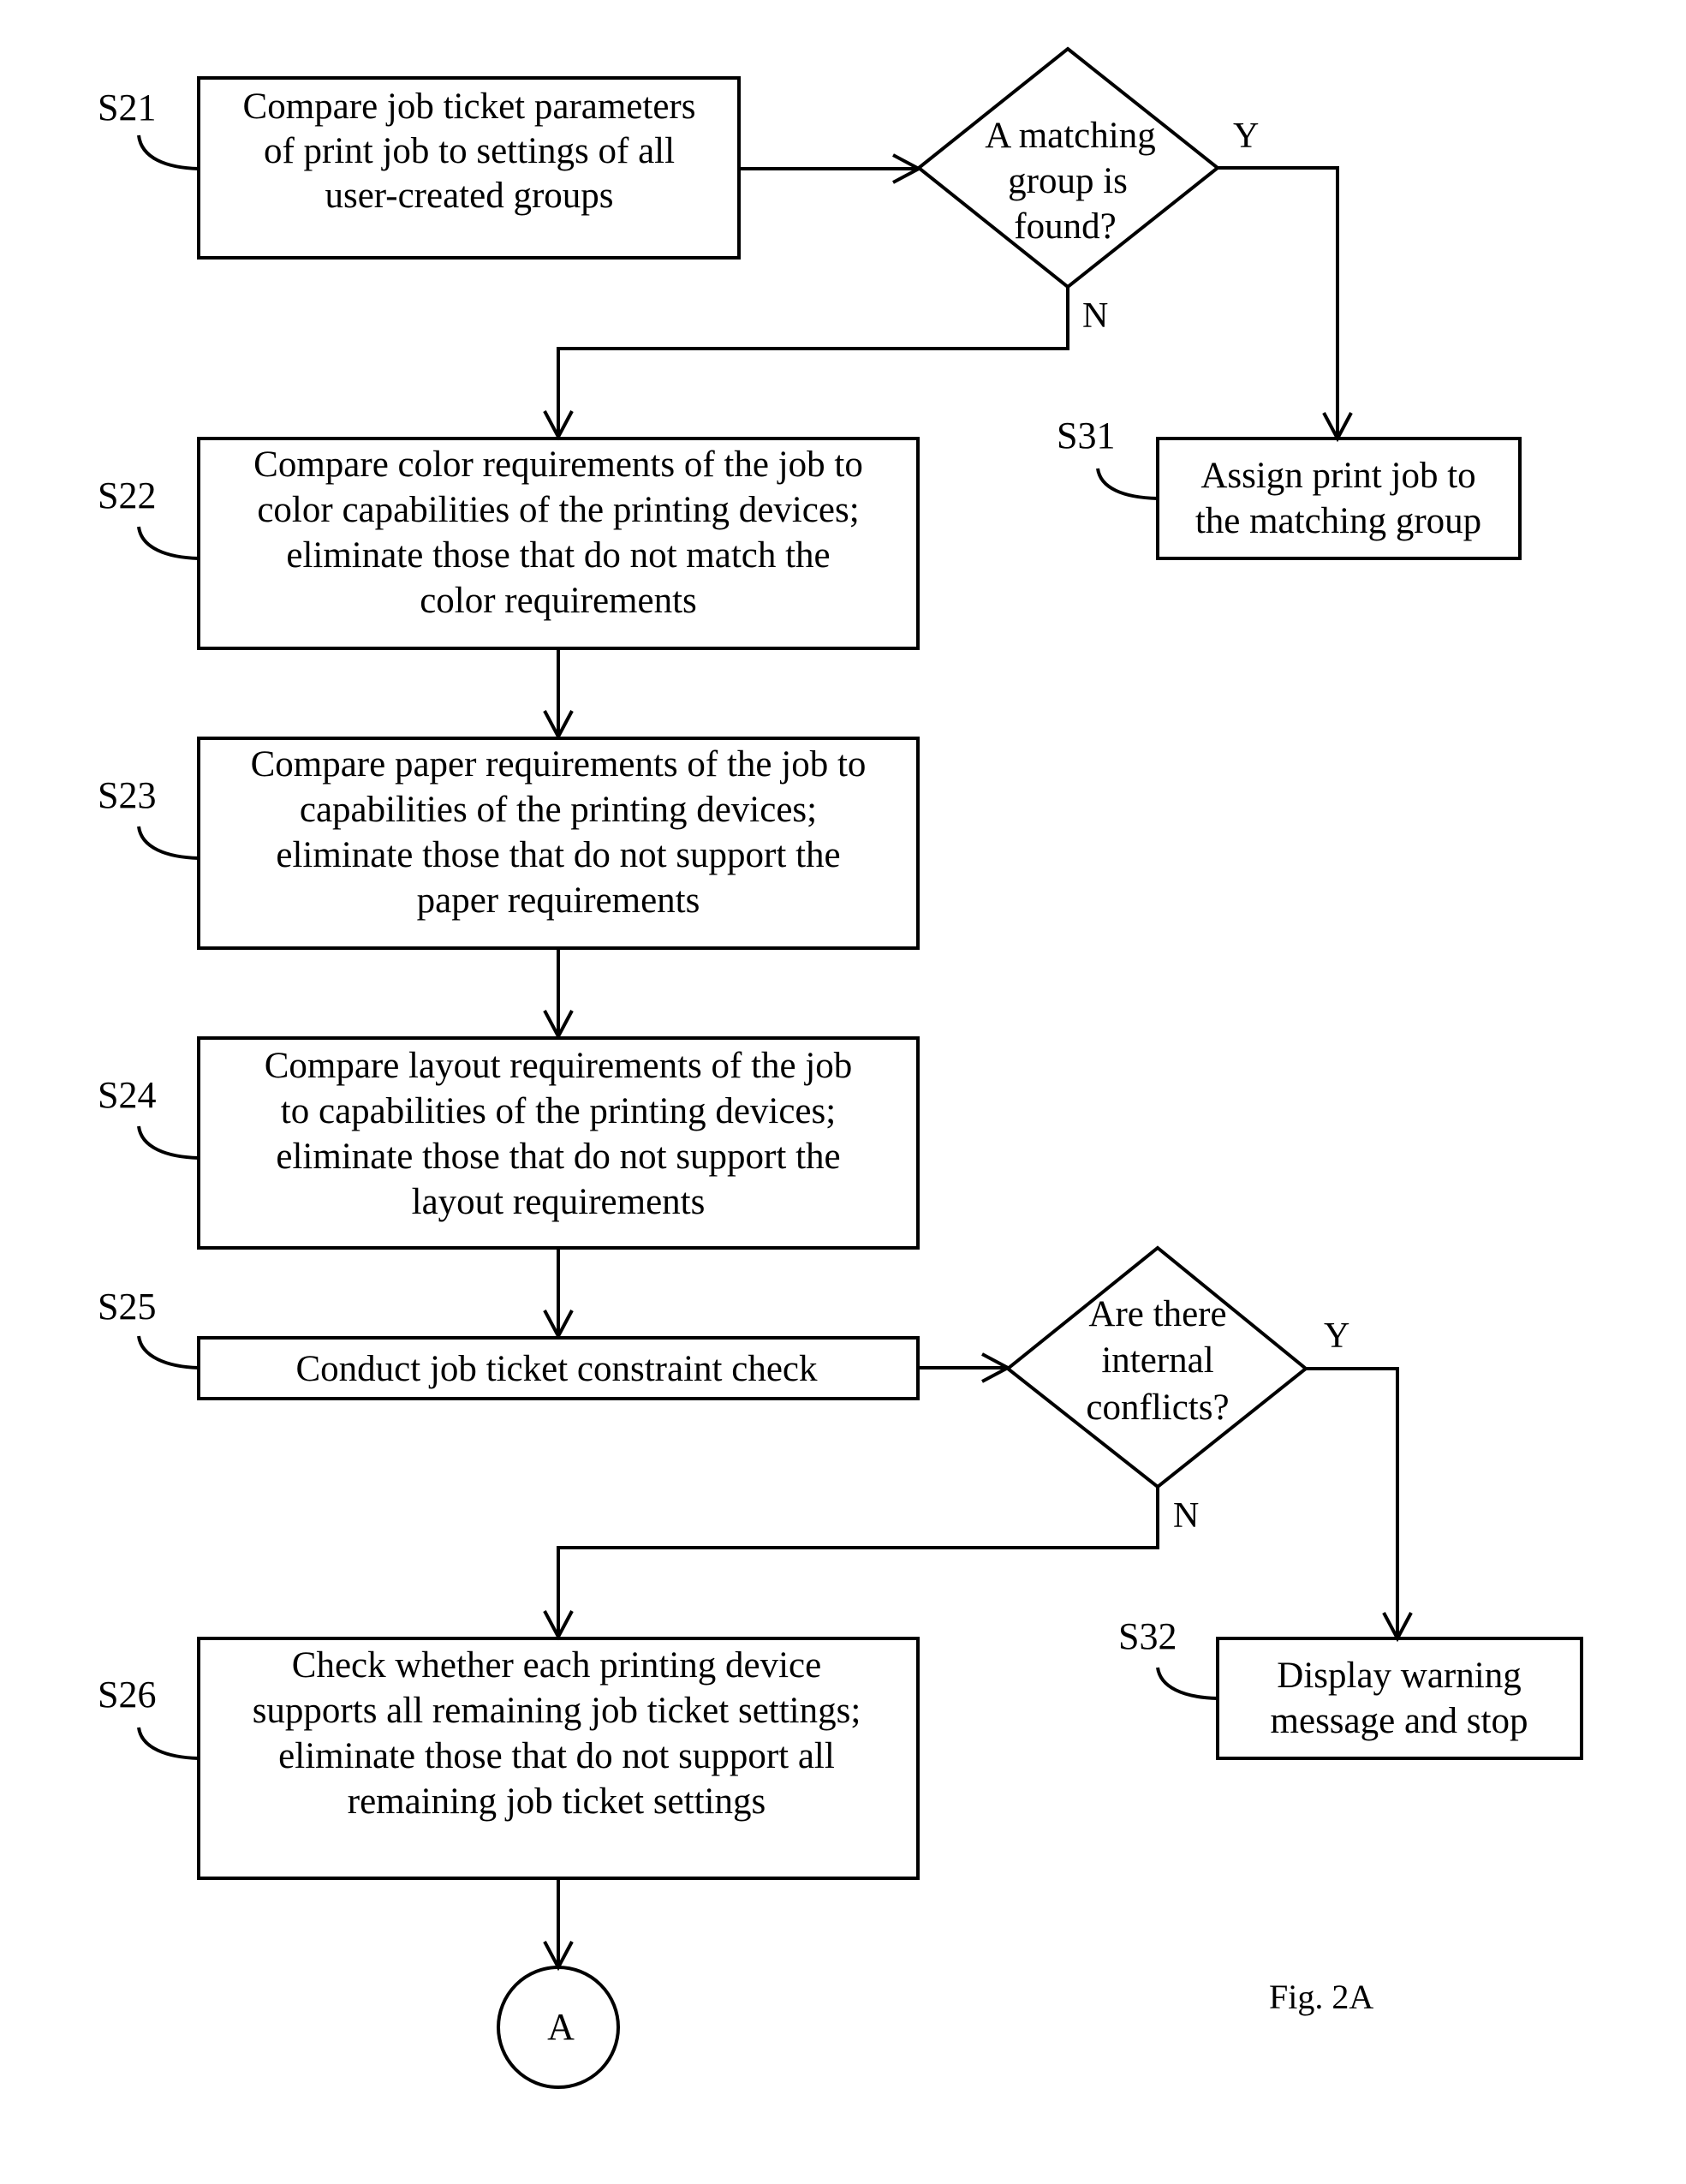  What do you see at coordinates (557, 1801) in the screenshot?
I see `step-s26-text-line-4: remaining job ticket settings` at bounding box center [557, 1801].